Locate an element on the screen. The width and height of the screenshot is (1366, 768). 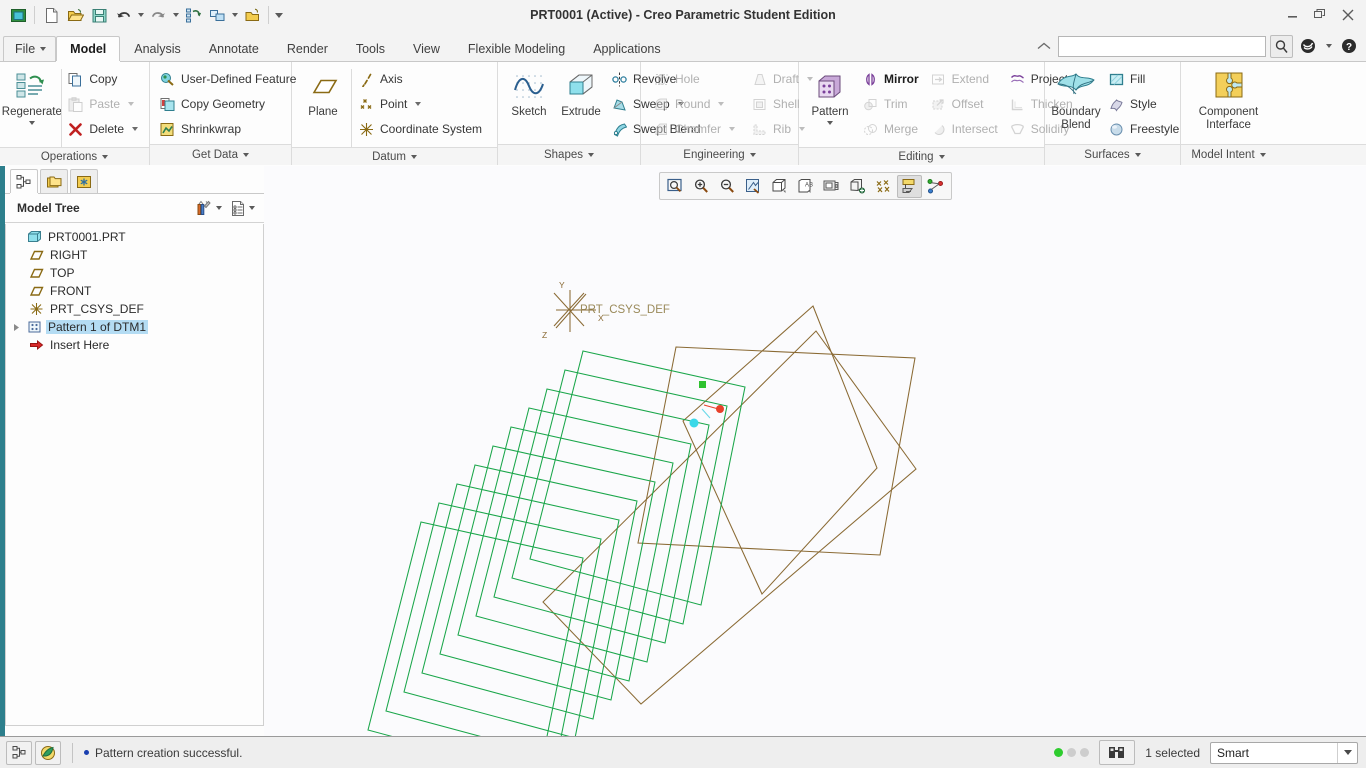
group-label-editing: Editing is located at coordinates (921, 156).